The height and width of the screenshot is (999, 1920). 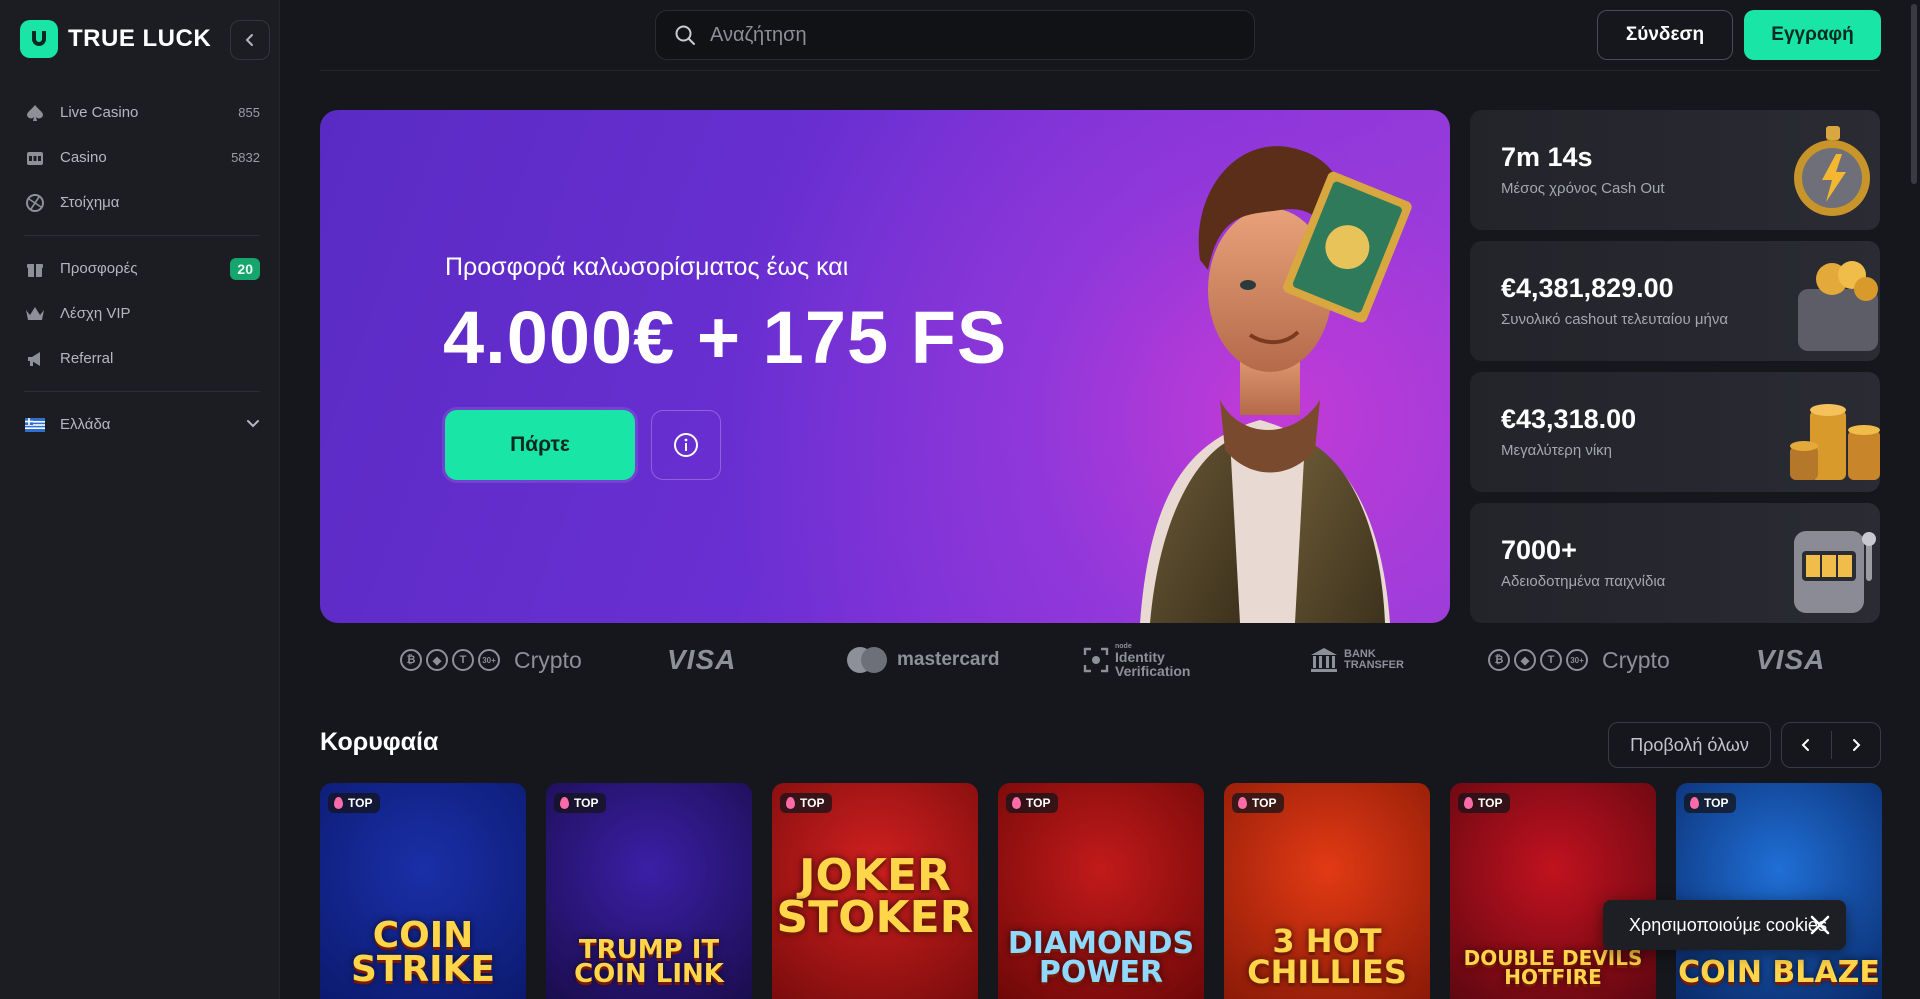 I want to click on search-icon, so click(x=685, y=35).